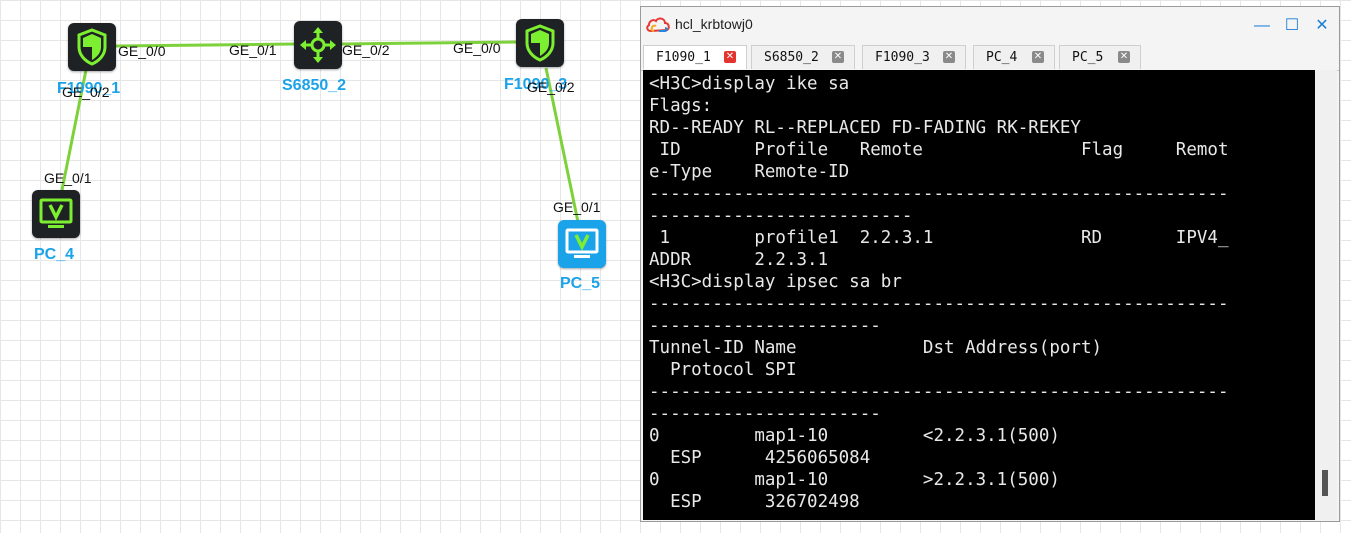 This screenshot has width=1351, height=533. What do you see at coordinates (939, 150) in the screenshot?
I see `terminal-line: ID Profile Remote Flag Remot` at bounding box center [939, 150].